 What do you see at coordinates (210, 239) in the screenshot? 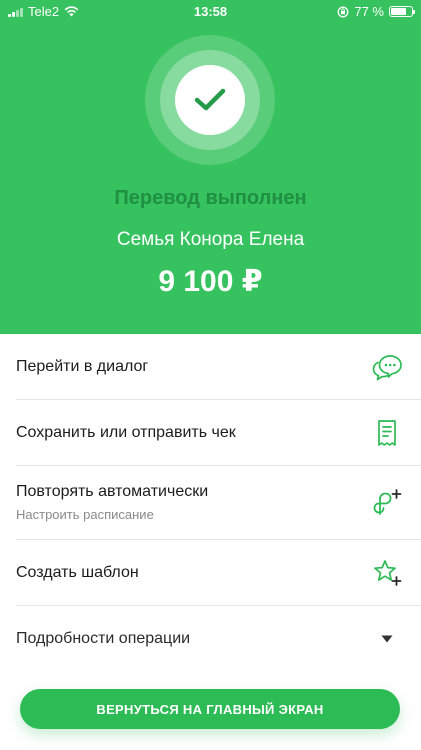
I see `recipient-name: Семья Конора Елена` at bounding box center [210, 239].